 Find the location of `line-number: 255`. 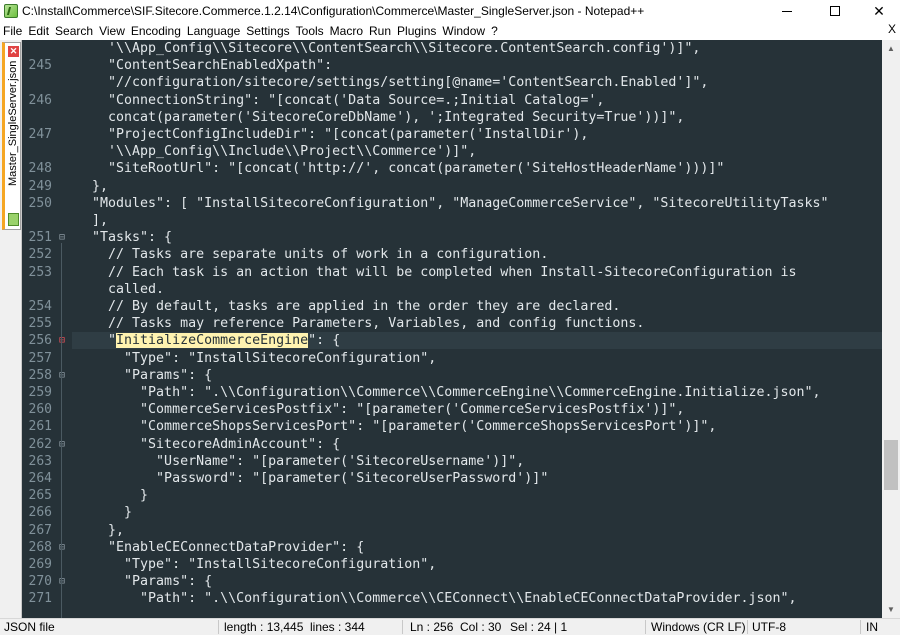

line-number: 255 is located at coordinates (40, 323).